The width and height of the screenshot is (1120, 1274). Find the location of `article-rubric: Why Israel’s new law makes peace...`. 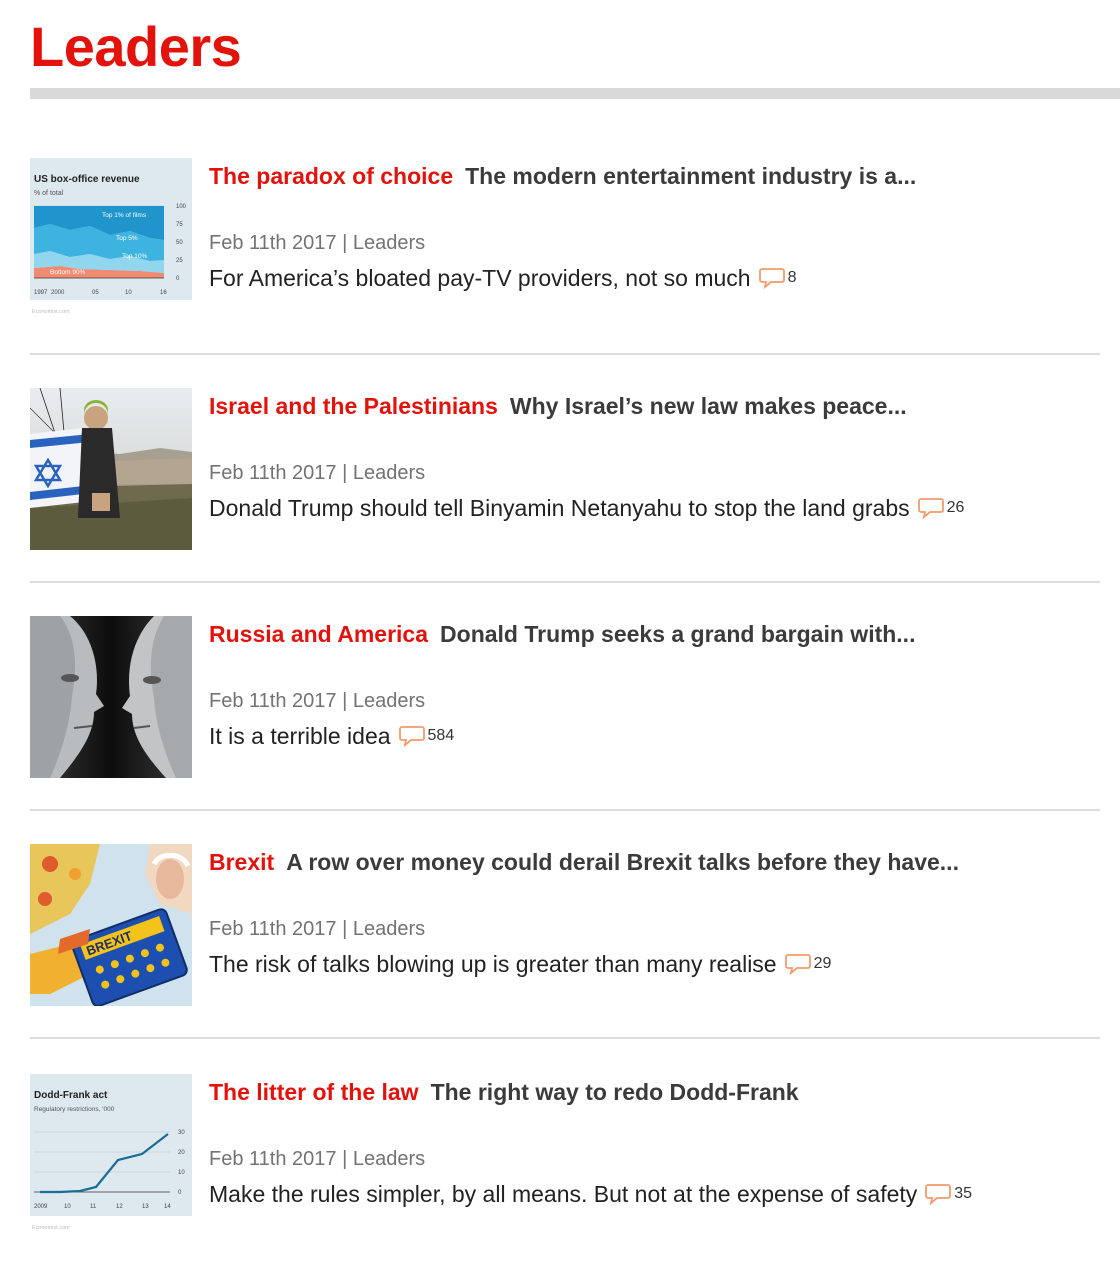

article-rubric: Why Israel’s new law makes peace... is located at coordinates (708, 406).